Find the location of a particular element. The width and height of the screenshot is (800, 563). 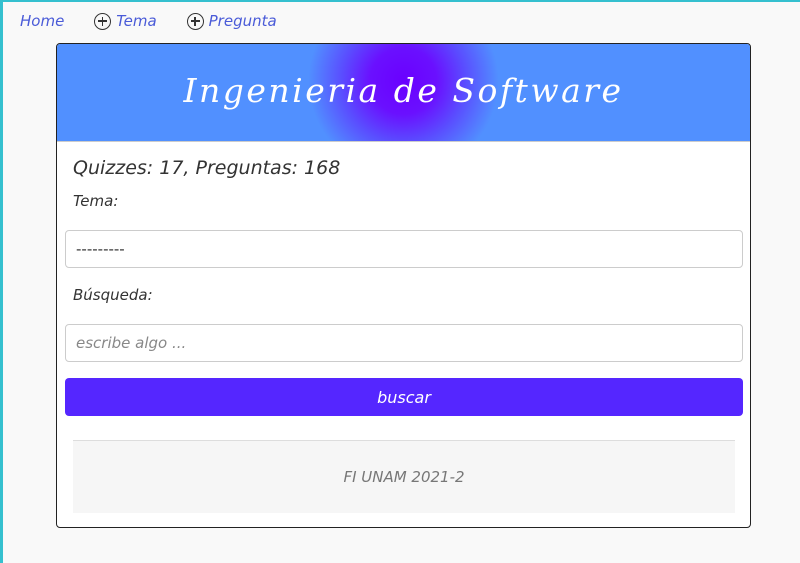

tema-label: Tema: is located at coordinates (96, 201).